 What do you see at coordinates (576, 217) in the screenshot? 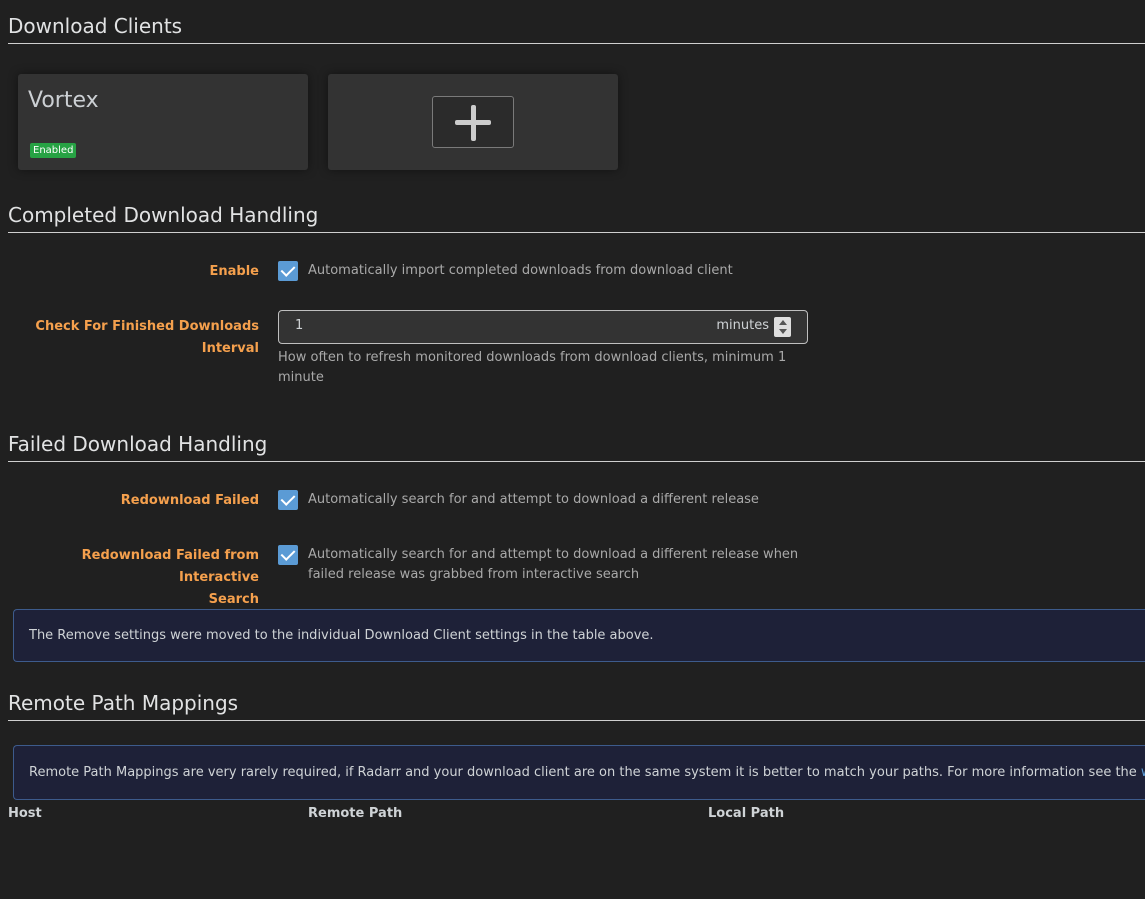
I see `completed-download-handling-heading: Completed Download Handling` at bounding box center [576, 217].